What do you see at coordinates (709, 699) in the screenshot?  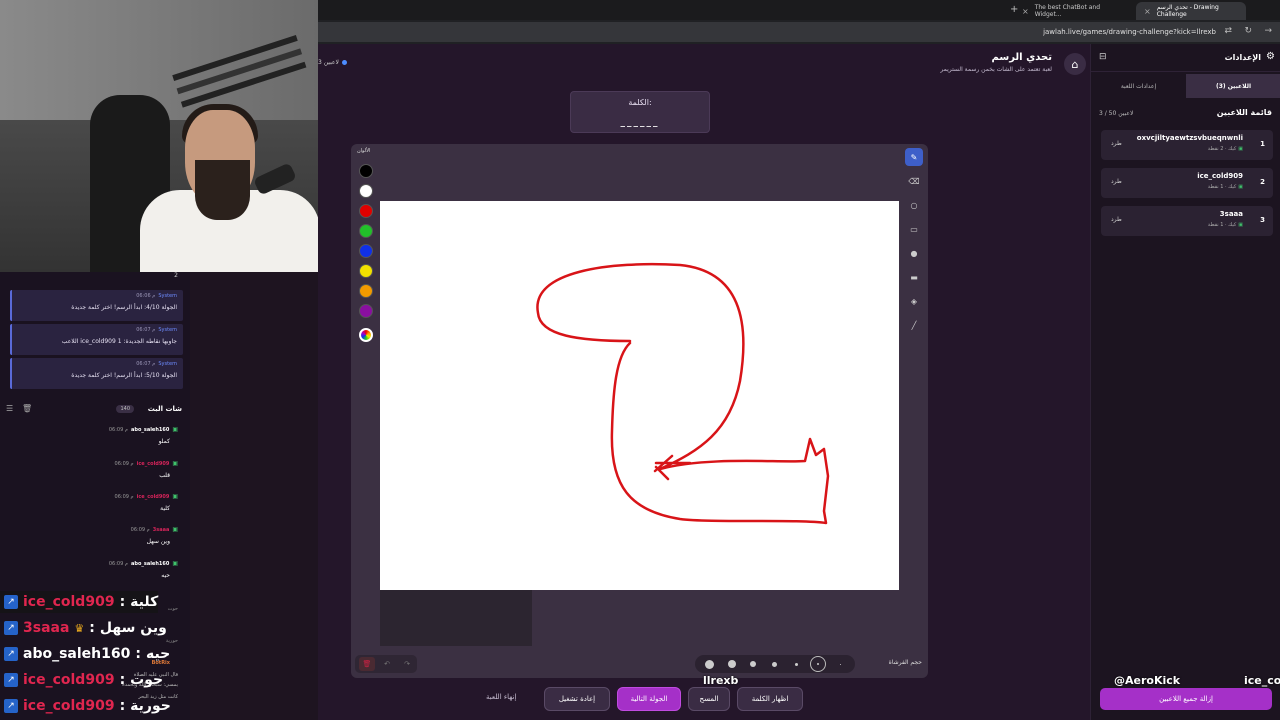 I see `clear-button: المسح` at bounding box center [709, 699].